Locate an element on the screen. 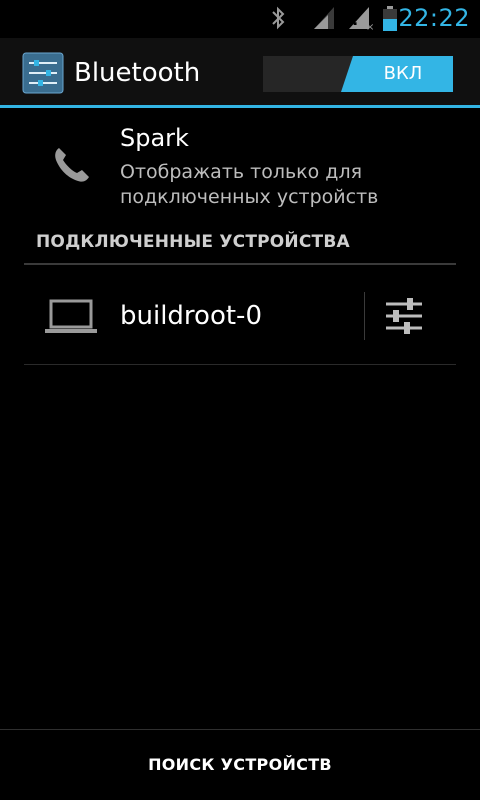  status-clock: 22:22 is located at coordinates (434, 18).